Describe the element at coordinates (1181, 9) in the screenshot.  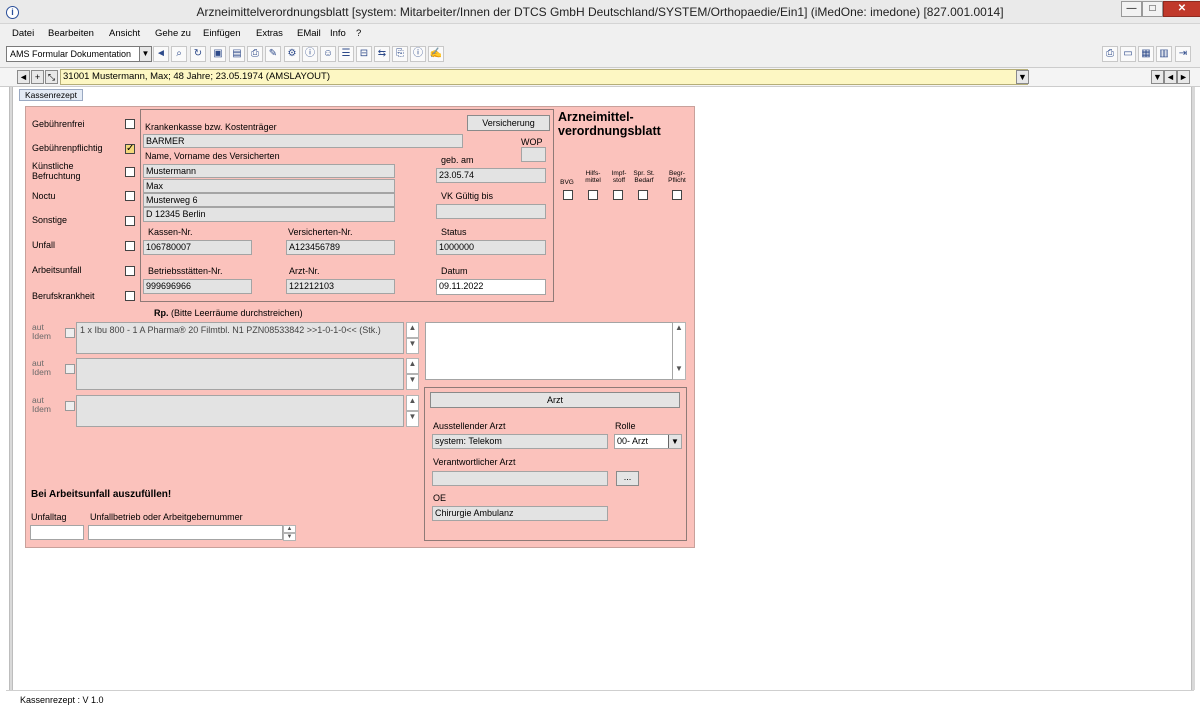
I see `close-button: ✕` at that location.